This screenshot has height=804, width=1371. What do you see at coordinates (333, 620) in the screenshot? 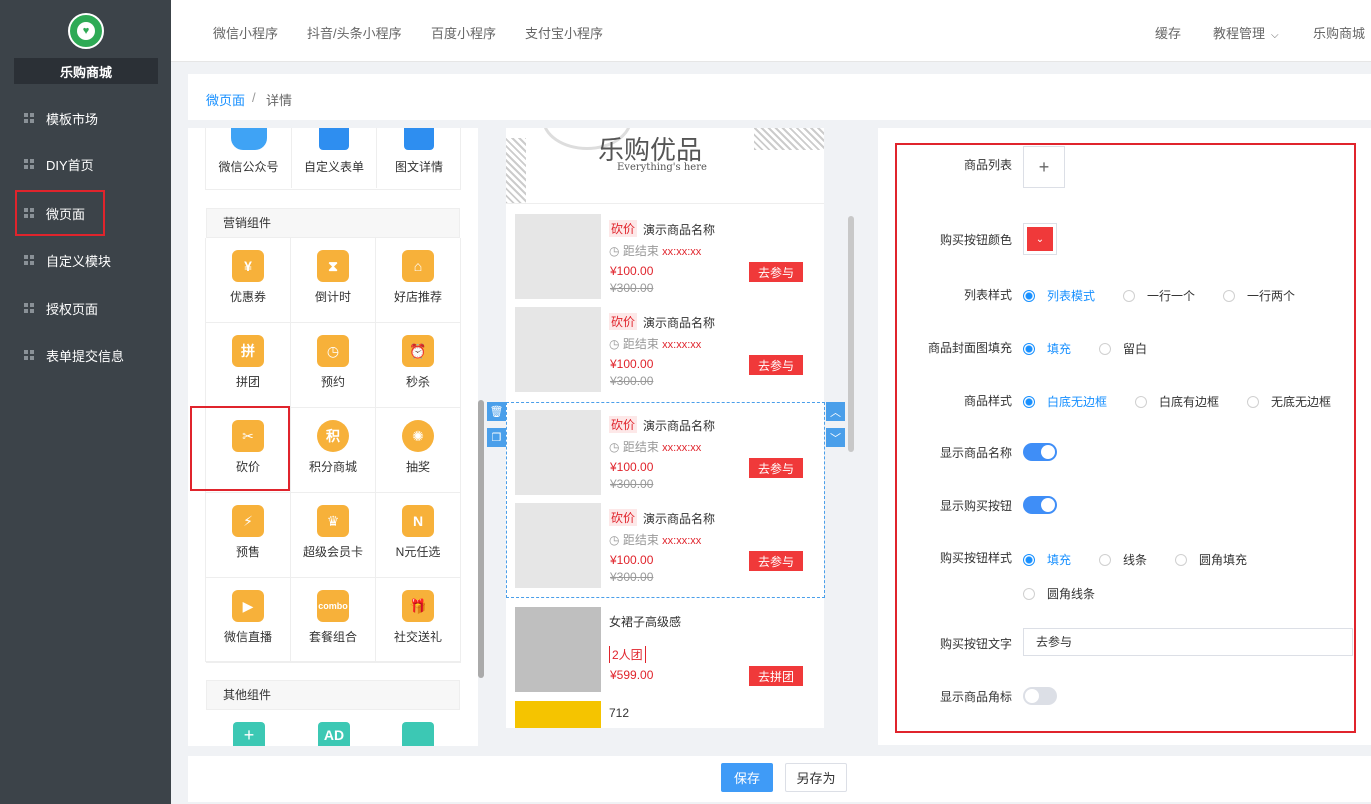
I see `component-combo: combo 套餐组合` at bounding box center [333, 620].